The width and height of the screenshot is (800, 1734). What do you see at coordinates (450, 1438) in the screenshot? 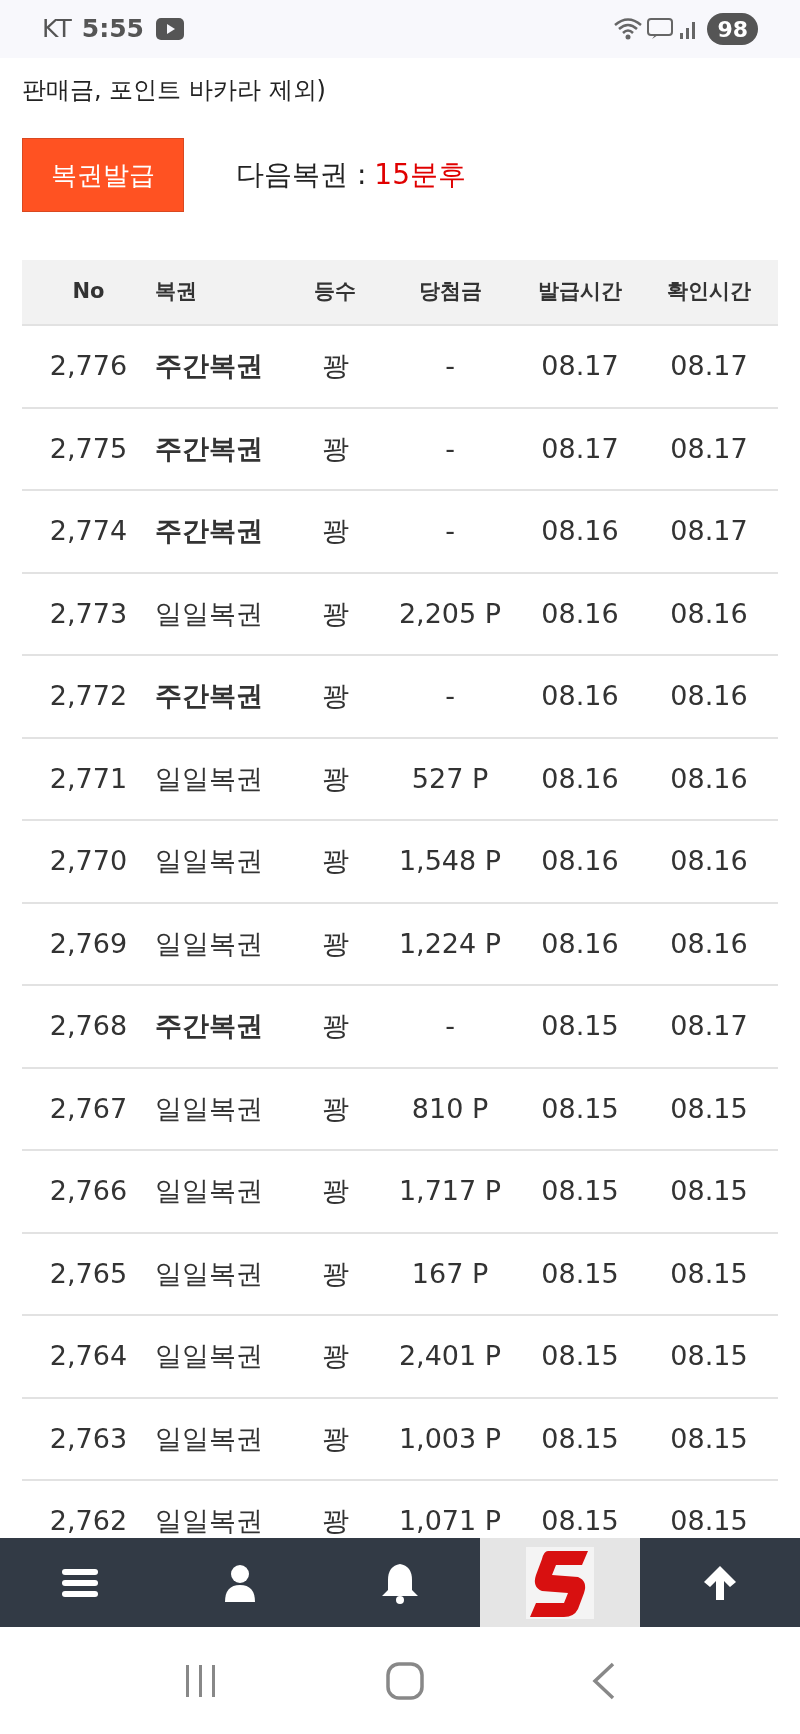
I see `prize-amount: 1,003 P` at bounding box center [450, 1438].